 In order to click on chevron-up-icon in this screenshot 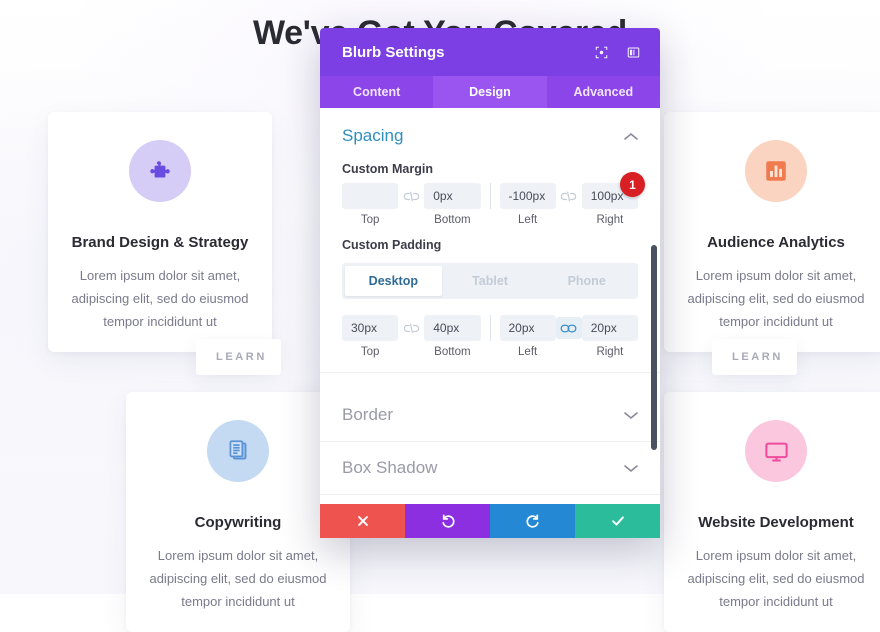, I will do `click(631, 136)`.